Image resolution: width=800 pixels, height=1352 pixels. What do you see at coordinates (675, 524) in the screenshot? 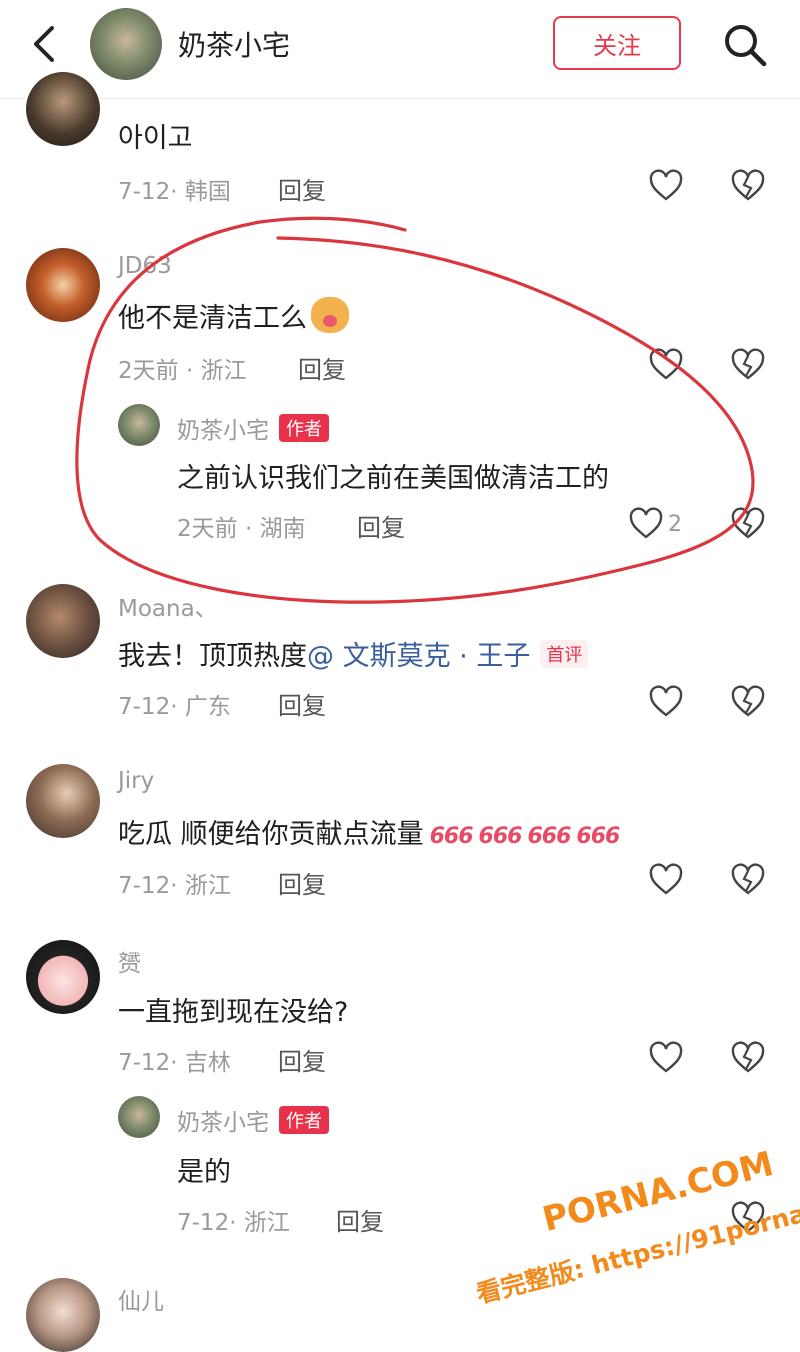
I see `like-count: 2` at bounding box center [675, 524].